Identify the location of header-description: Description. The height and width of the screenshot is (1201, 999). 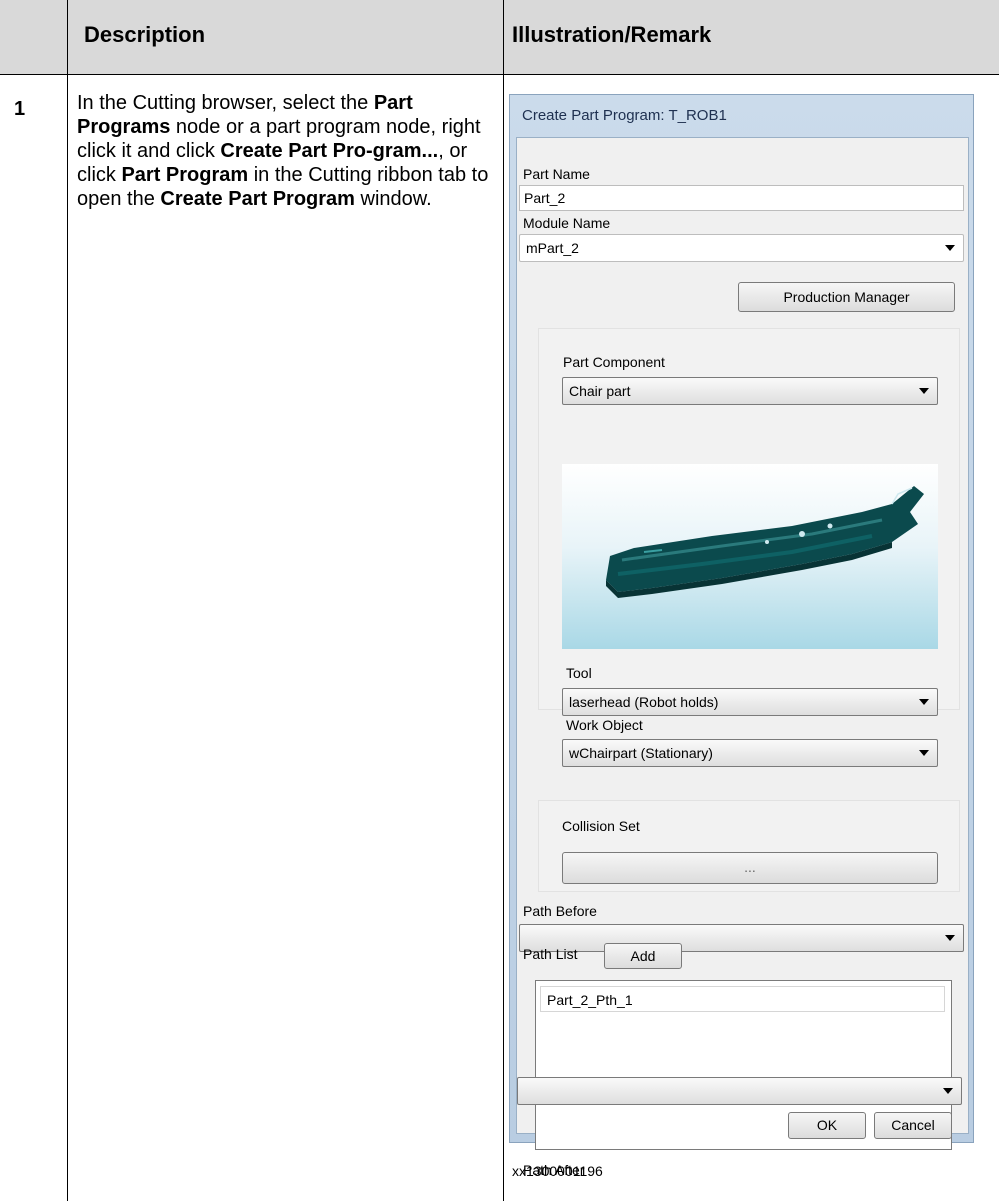
(145, 34).